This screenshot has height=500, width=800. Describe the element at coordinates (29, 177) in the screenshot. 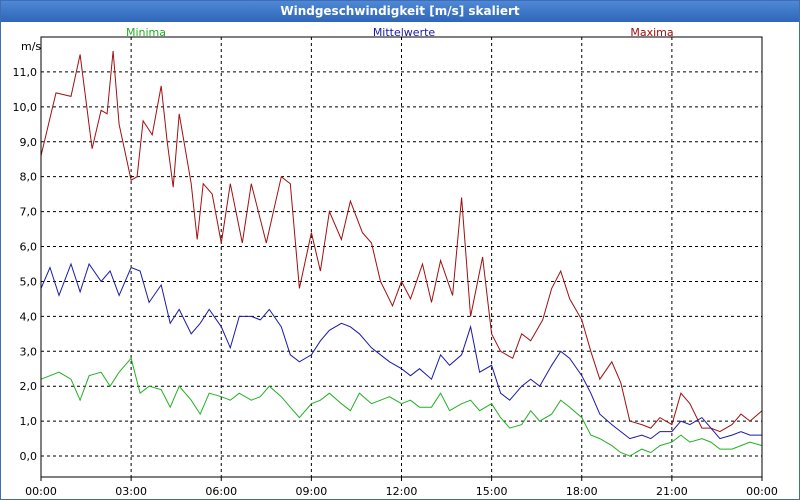

I see `y-tick-label: 8,0` at that location.